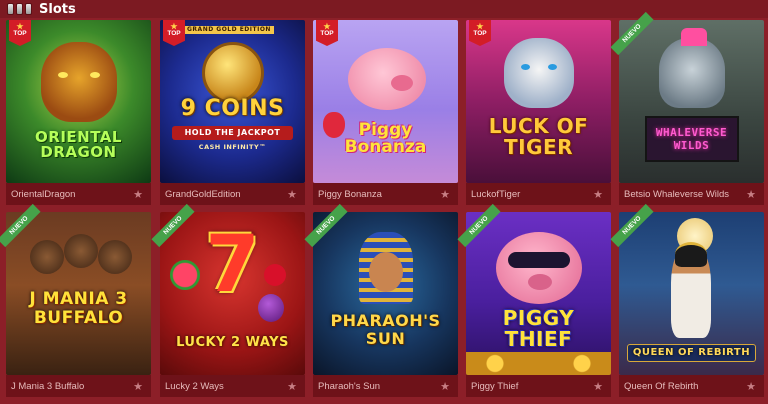 This screenshot has height=404, width=768. I want to click on game-caption: Pharaoh's Sun ★, so click(385, 386).